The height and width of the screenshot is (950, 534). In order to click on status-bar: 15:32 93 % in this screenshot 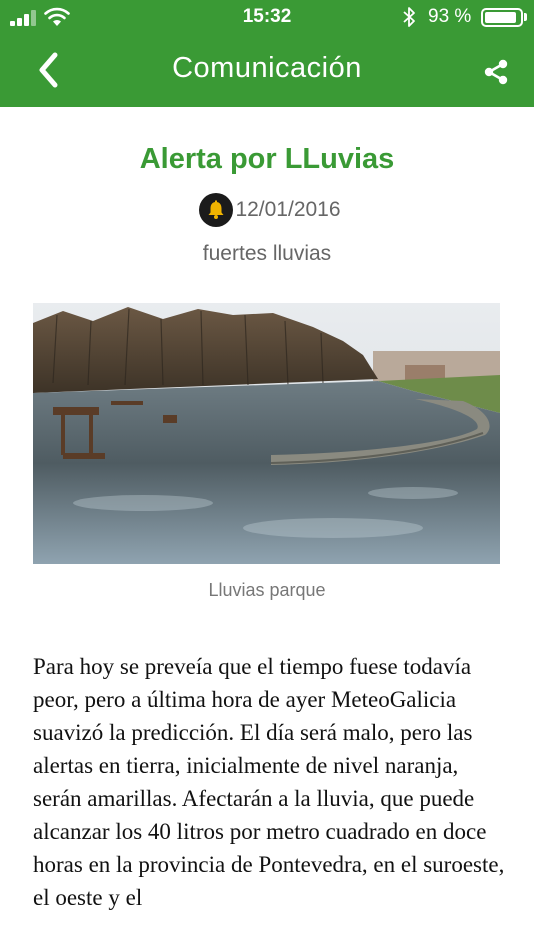, I will do `click(267, 18)`.